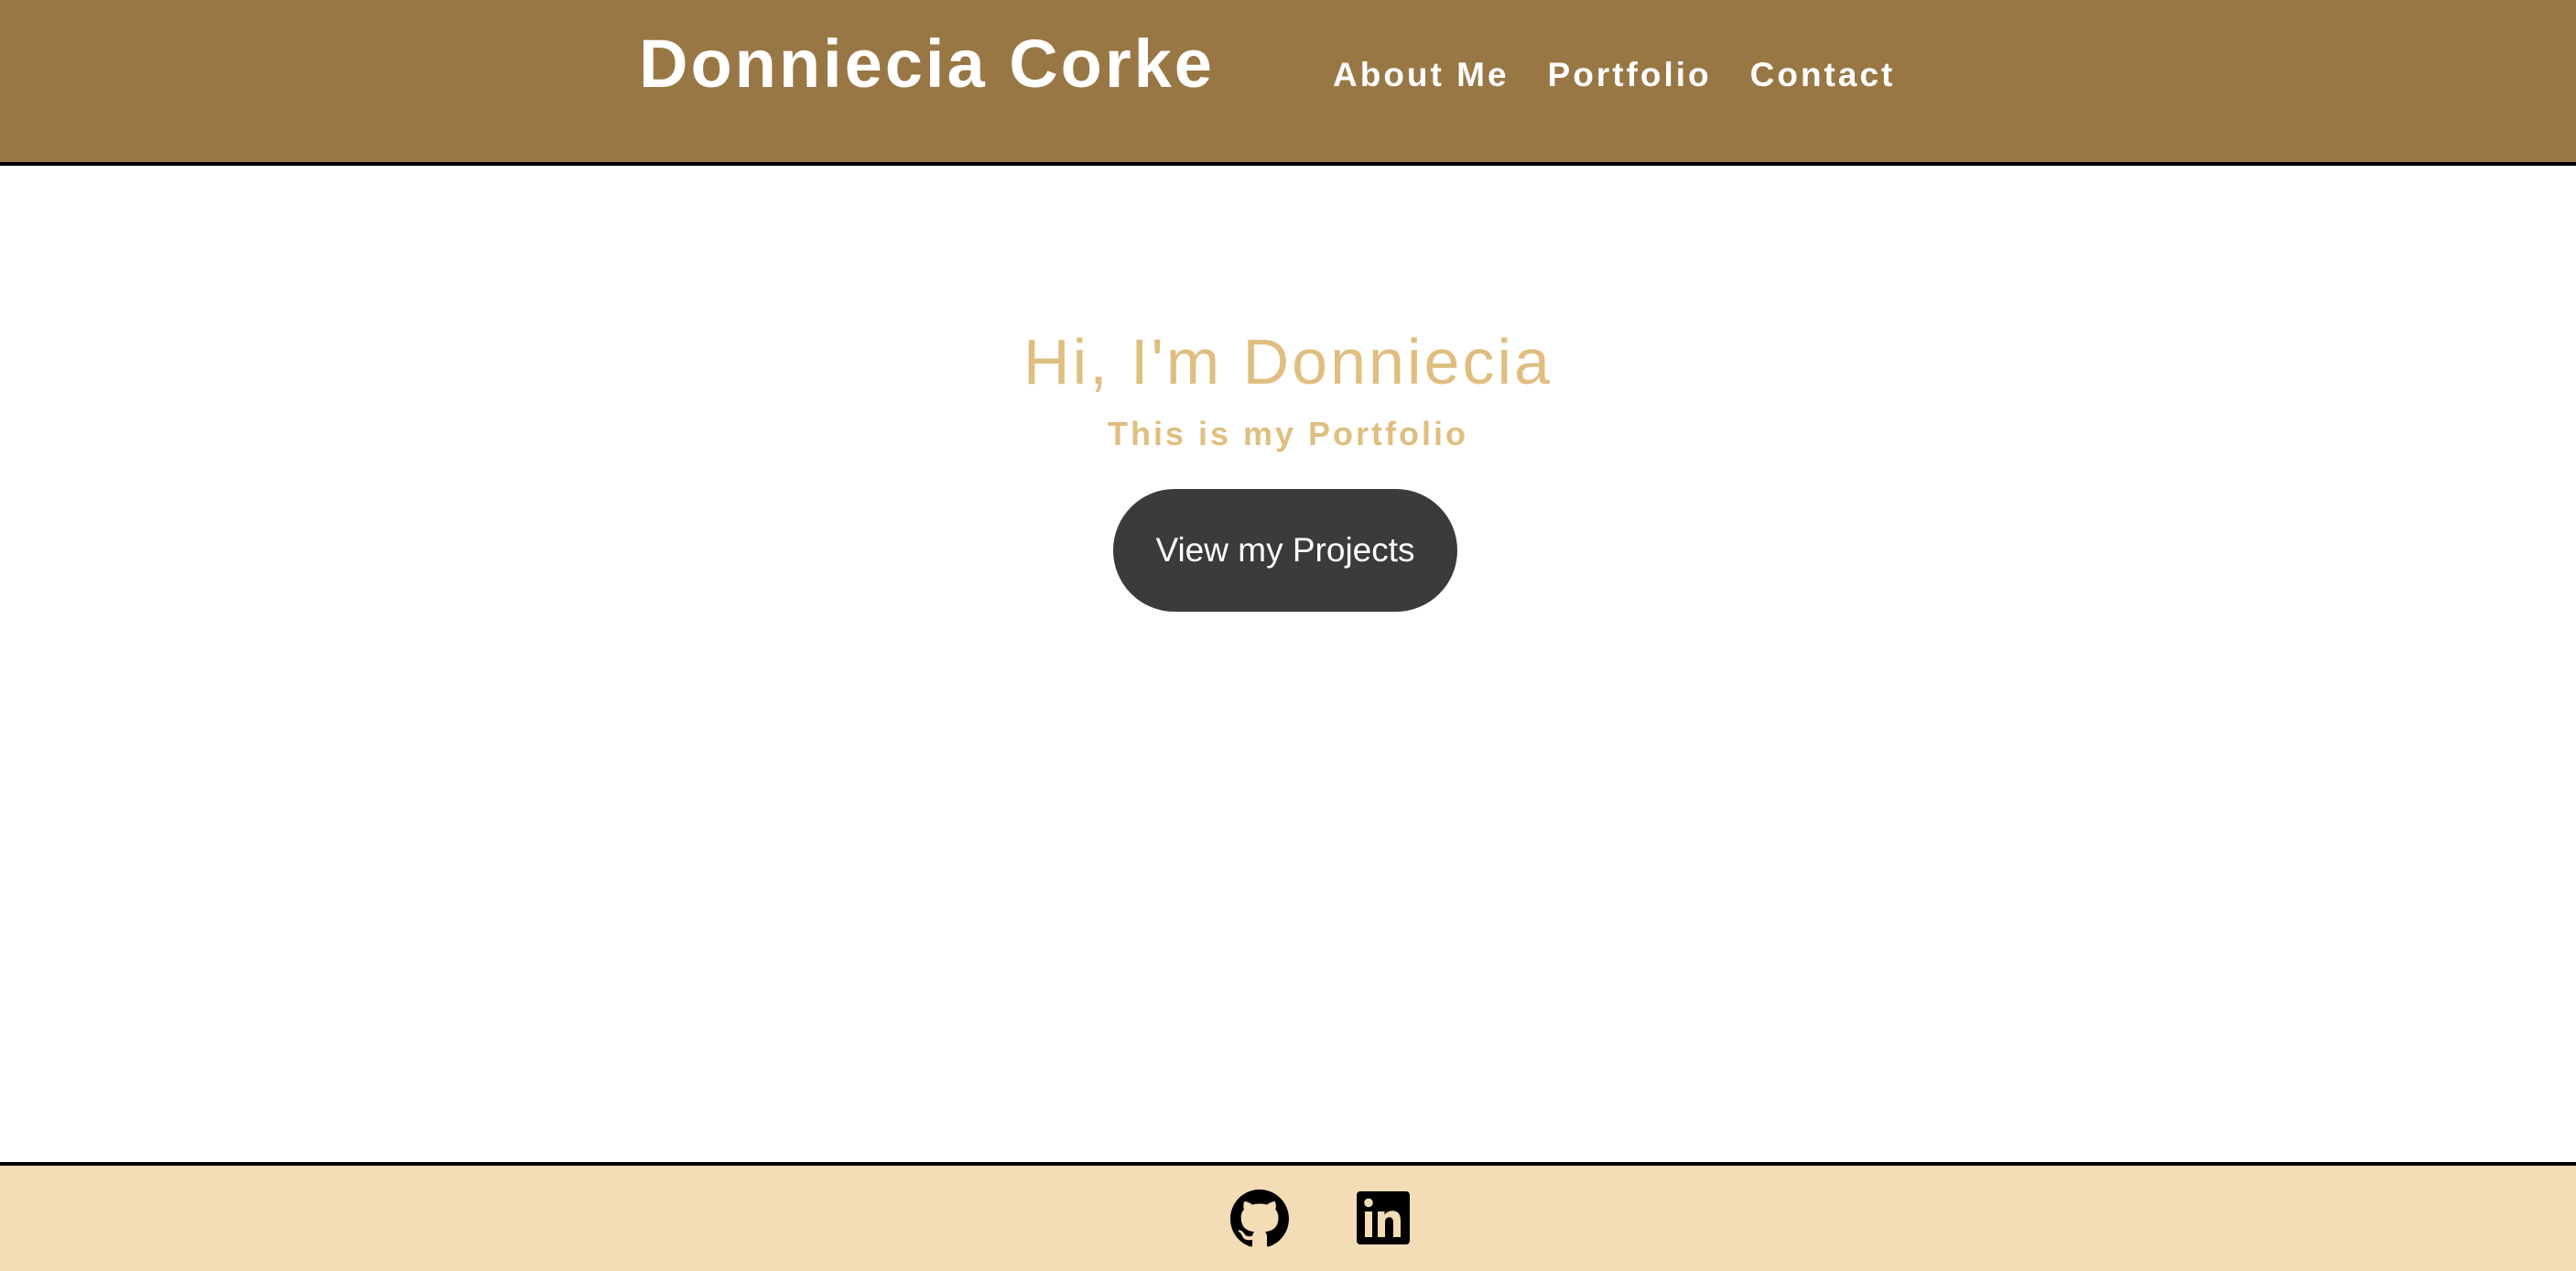 The width and height of the screenshot is (2576, 1271). Describe the element at coordinates (1288, 361) in the screenshot. I see `hero-heading: Hi, I'm Donniecia` at that location.